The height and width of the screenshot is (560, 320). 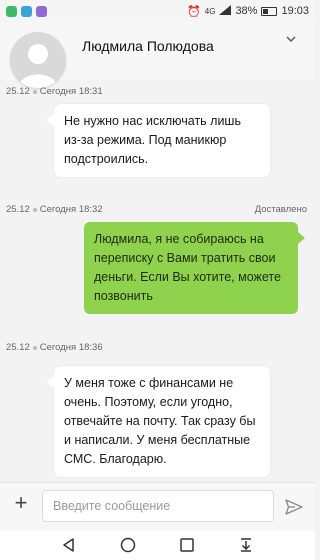 I want to click on signal-icon, so click(x=225, y=11).